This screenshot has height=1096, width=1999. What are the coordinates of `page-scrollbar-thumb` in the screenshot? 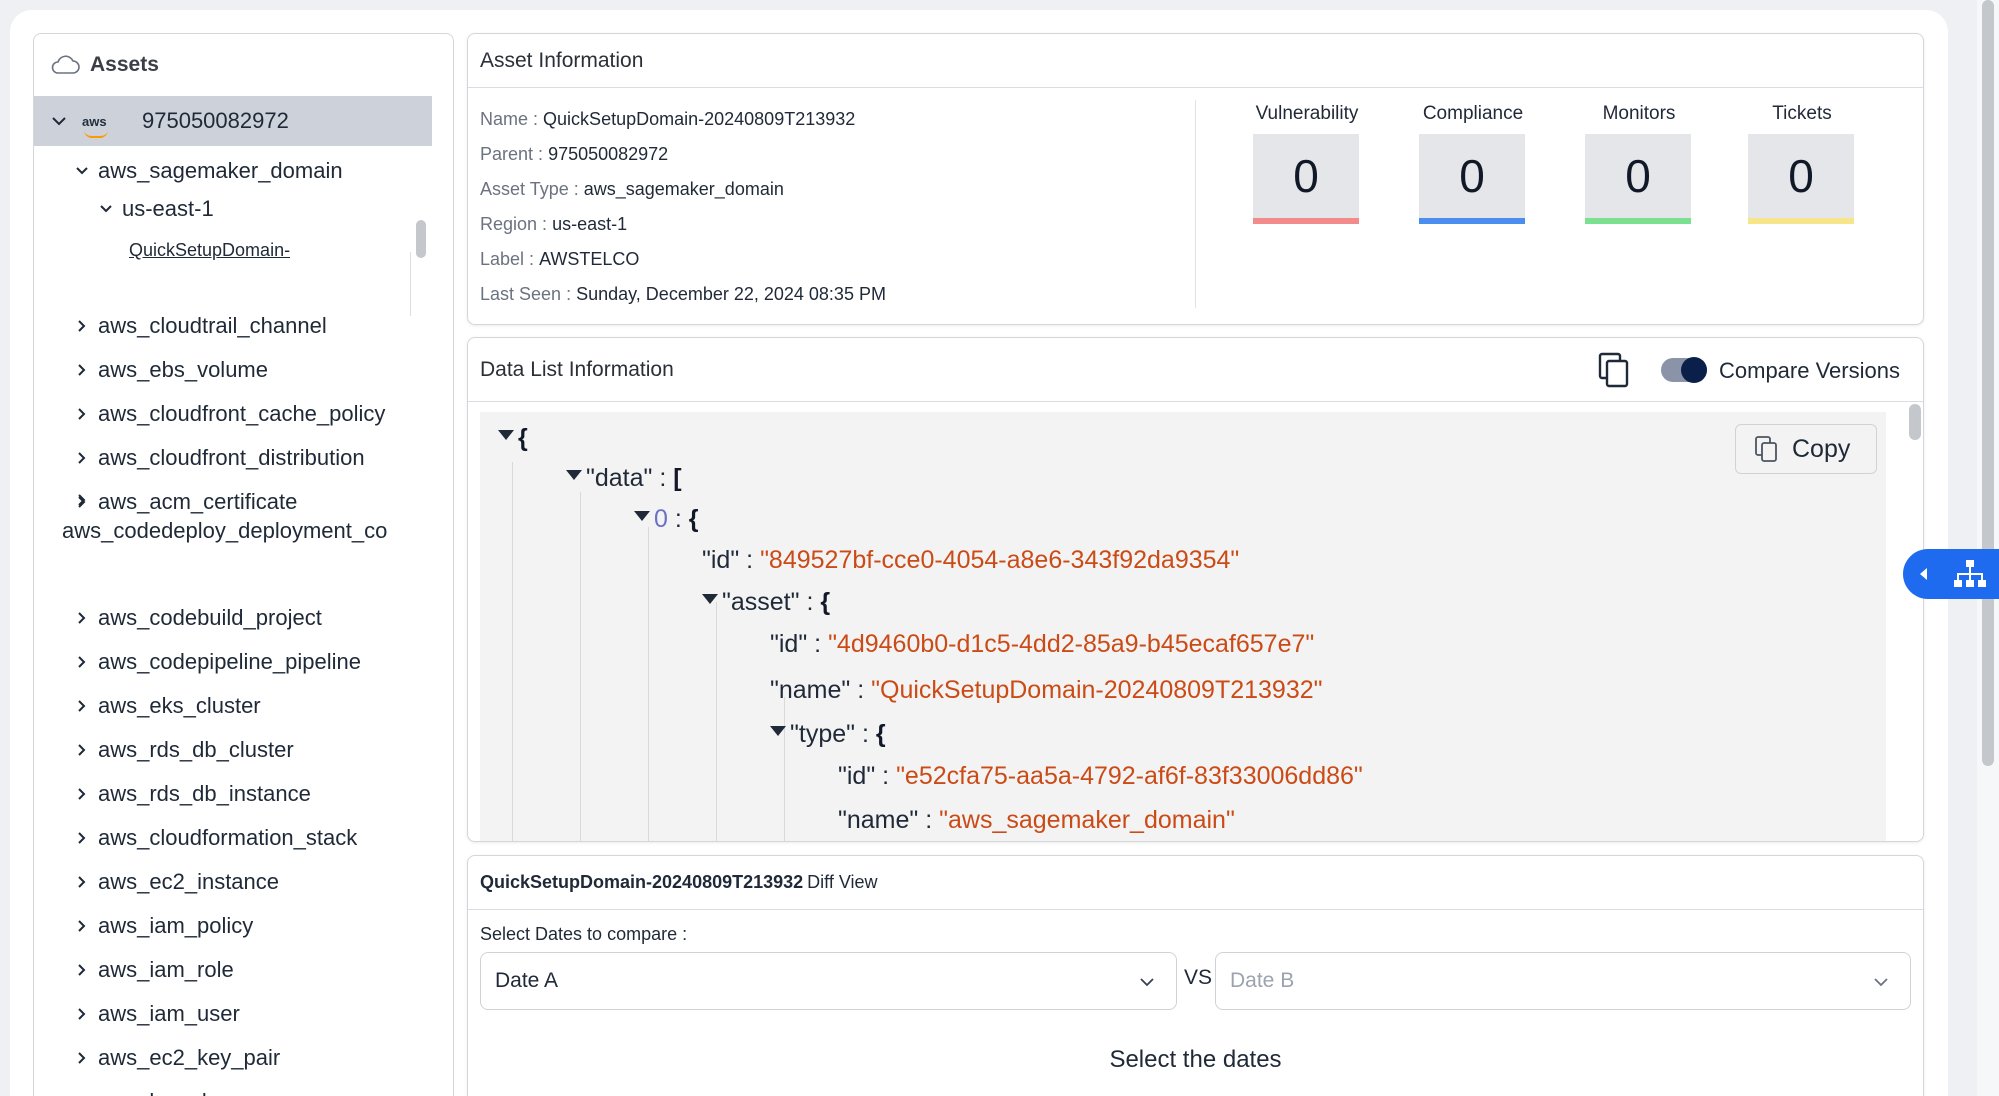 It's located at (1988, 383).